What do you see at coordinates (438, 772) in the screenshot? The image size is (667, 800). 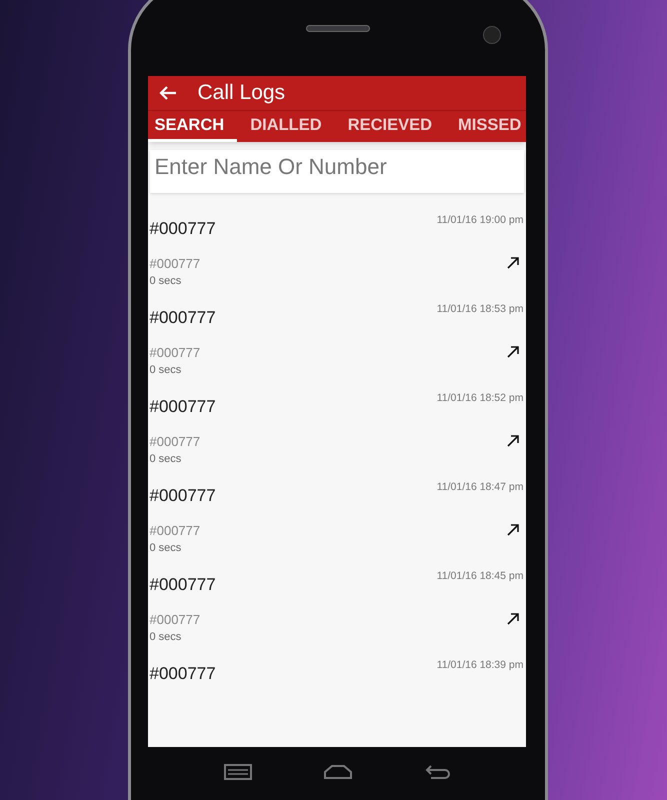 I see `back-icon` at bounding box center [438, 772].